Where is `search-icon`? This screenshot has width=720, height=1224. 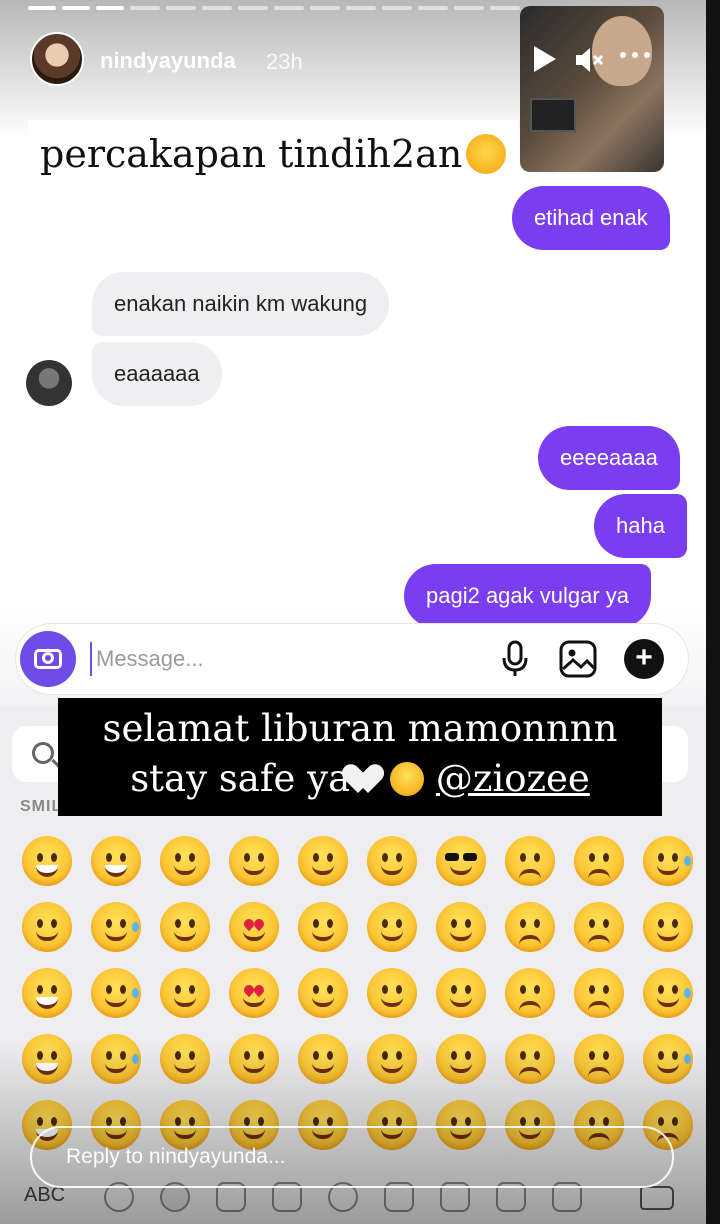 search-icon is located at coordinates (43, 753).